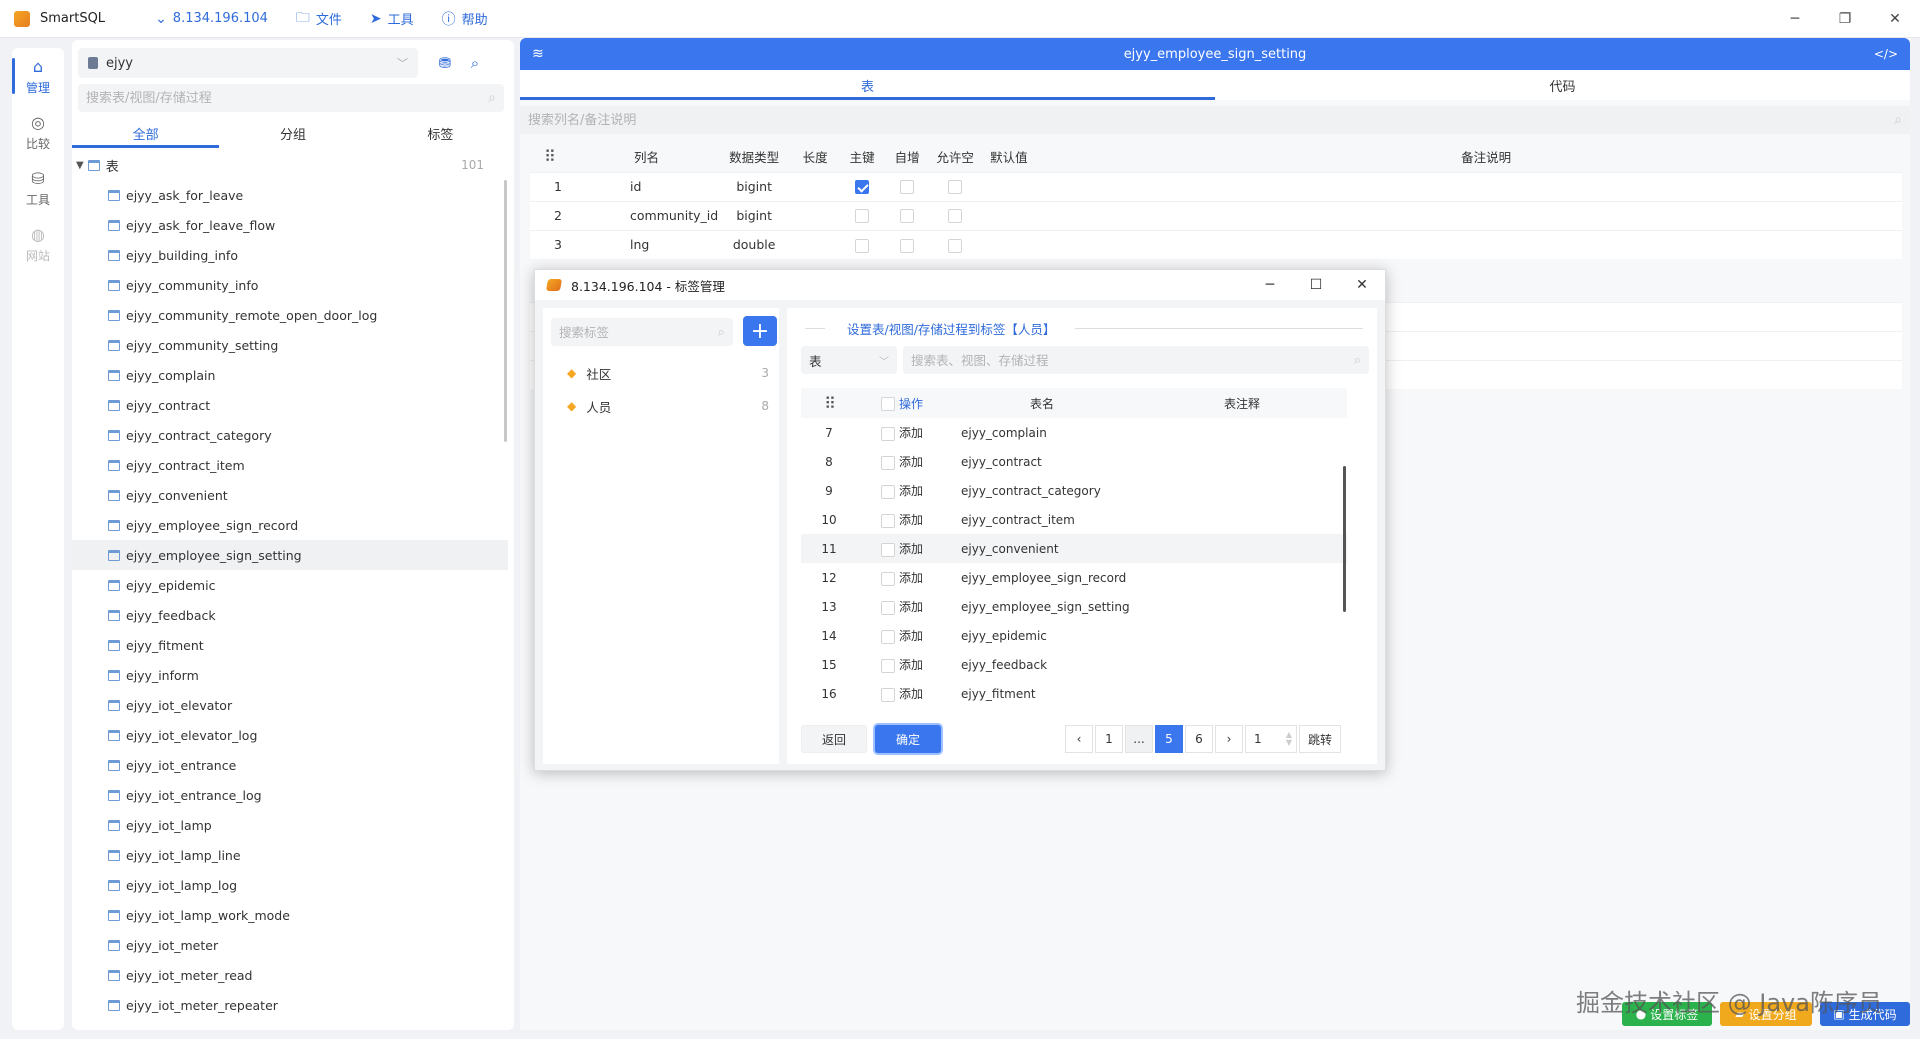 Image resolution: width=1920 pixels, height=1039 pixels. What do you see at coordinates (290, 585) in the screenshot?
I see `sidebar-table-item: ejyy_epidemic` at bounding box center [290, 585].